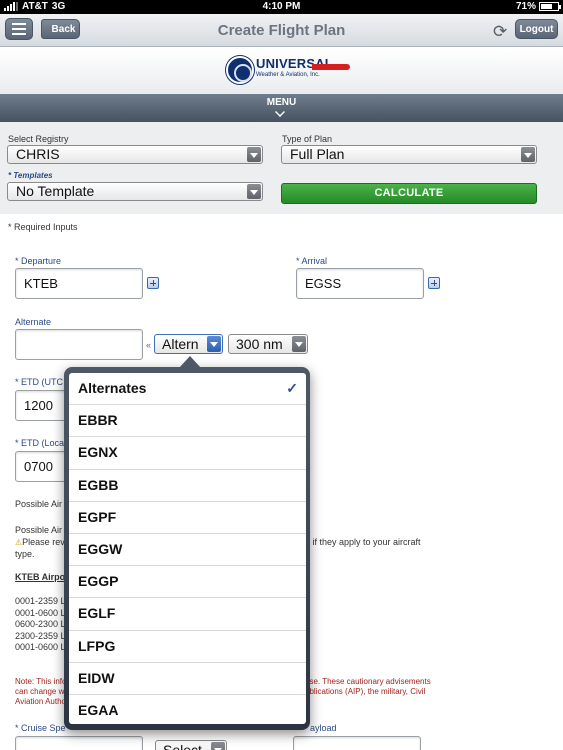  I want to click on alternate-option: EIDW, so click(187, 679).